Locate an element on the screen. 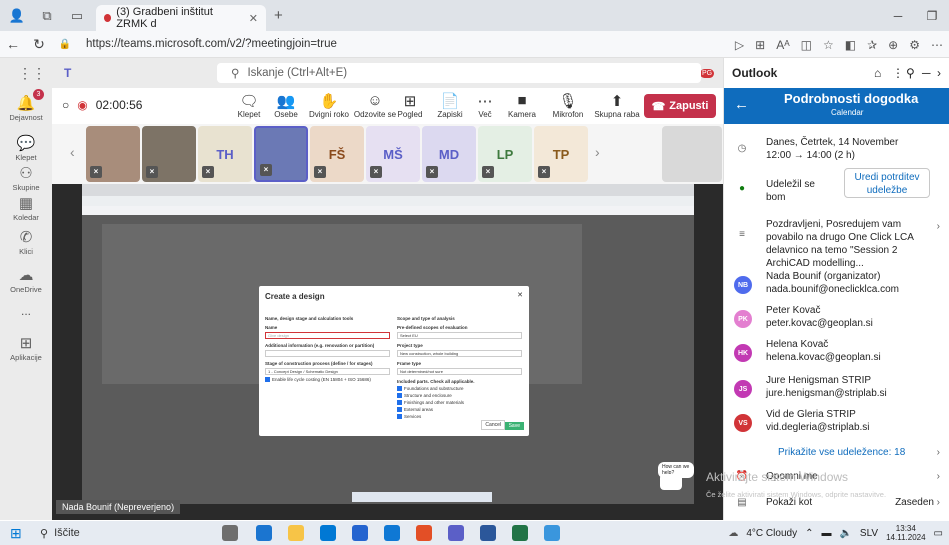  project-type-select: New construction, whole building is located at coordinates (459, 353).